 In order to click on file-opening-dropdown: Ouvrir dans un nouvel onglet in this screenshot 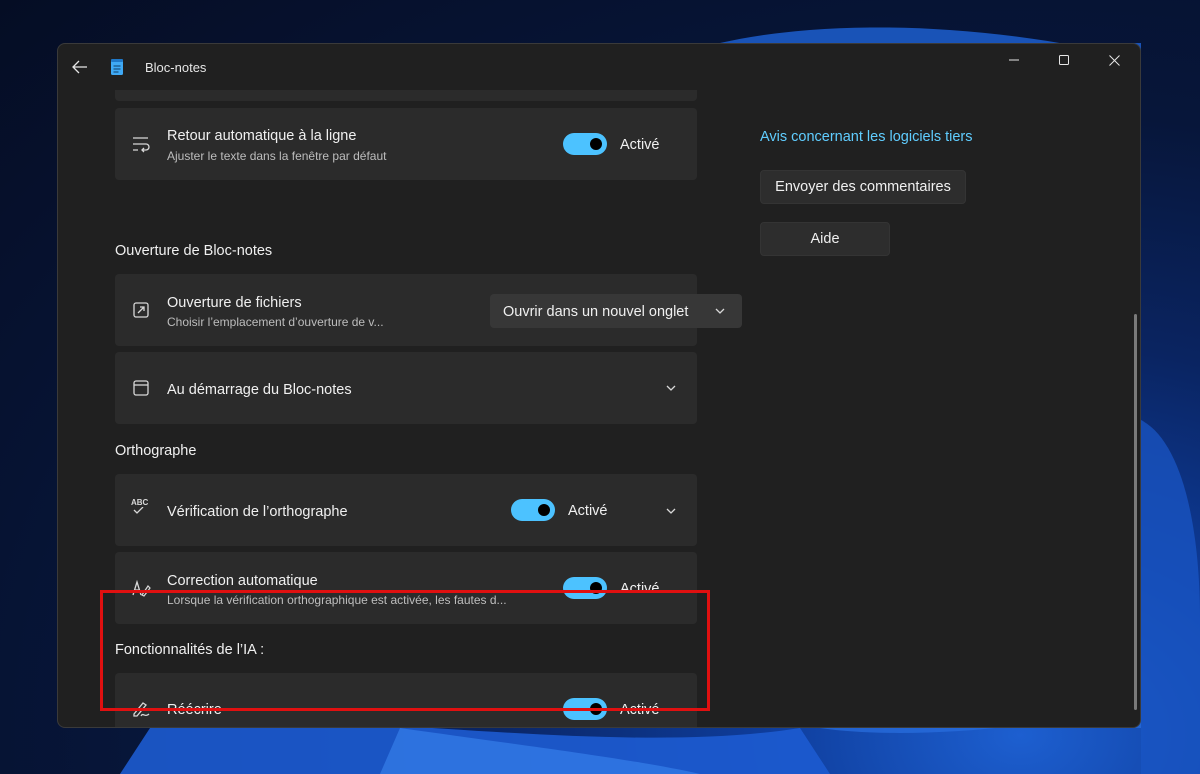, I will do `click(616, 311)`.